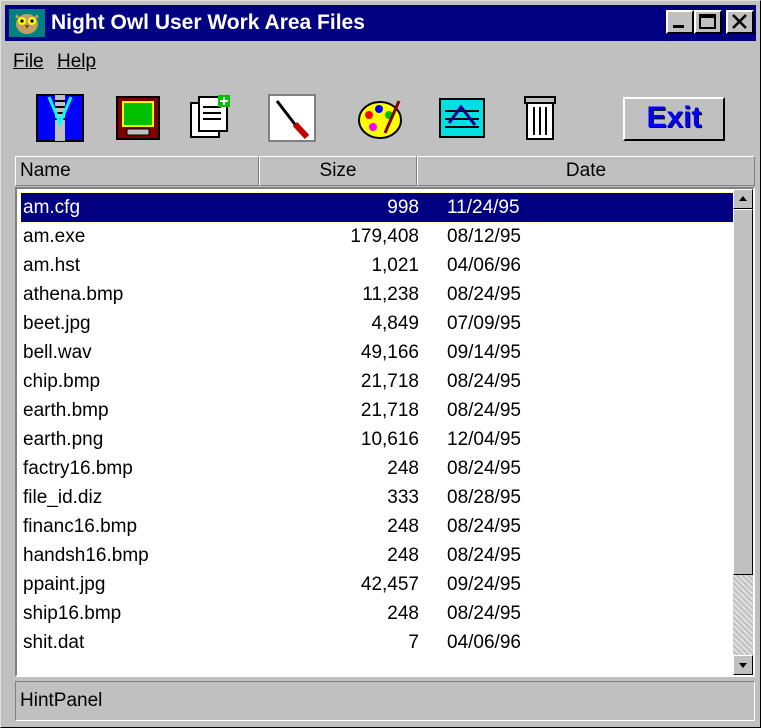  I want to click on file-date: 07/09/95, so click(484, 323).